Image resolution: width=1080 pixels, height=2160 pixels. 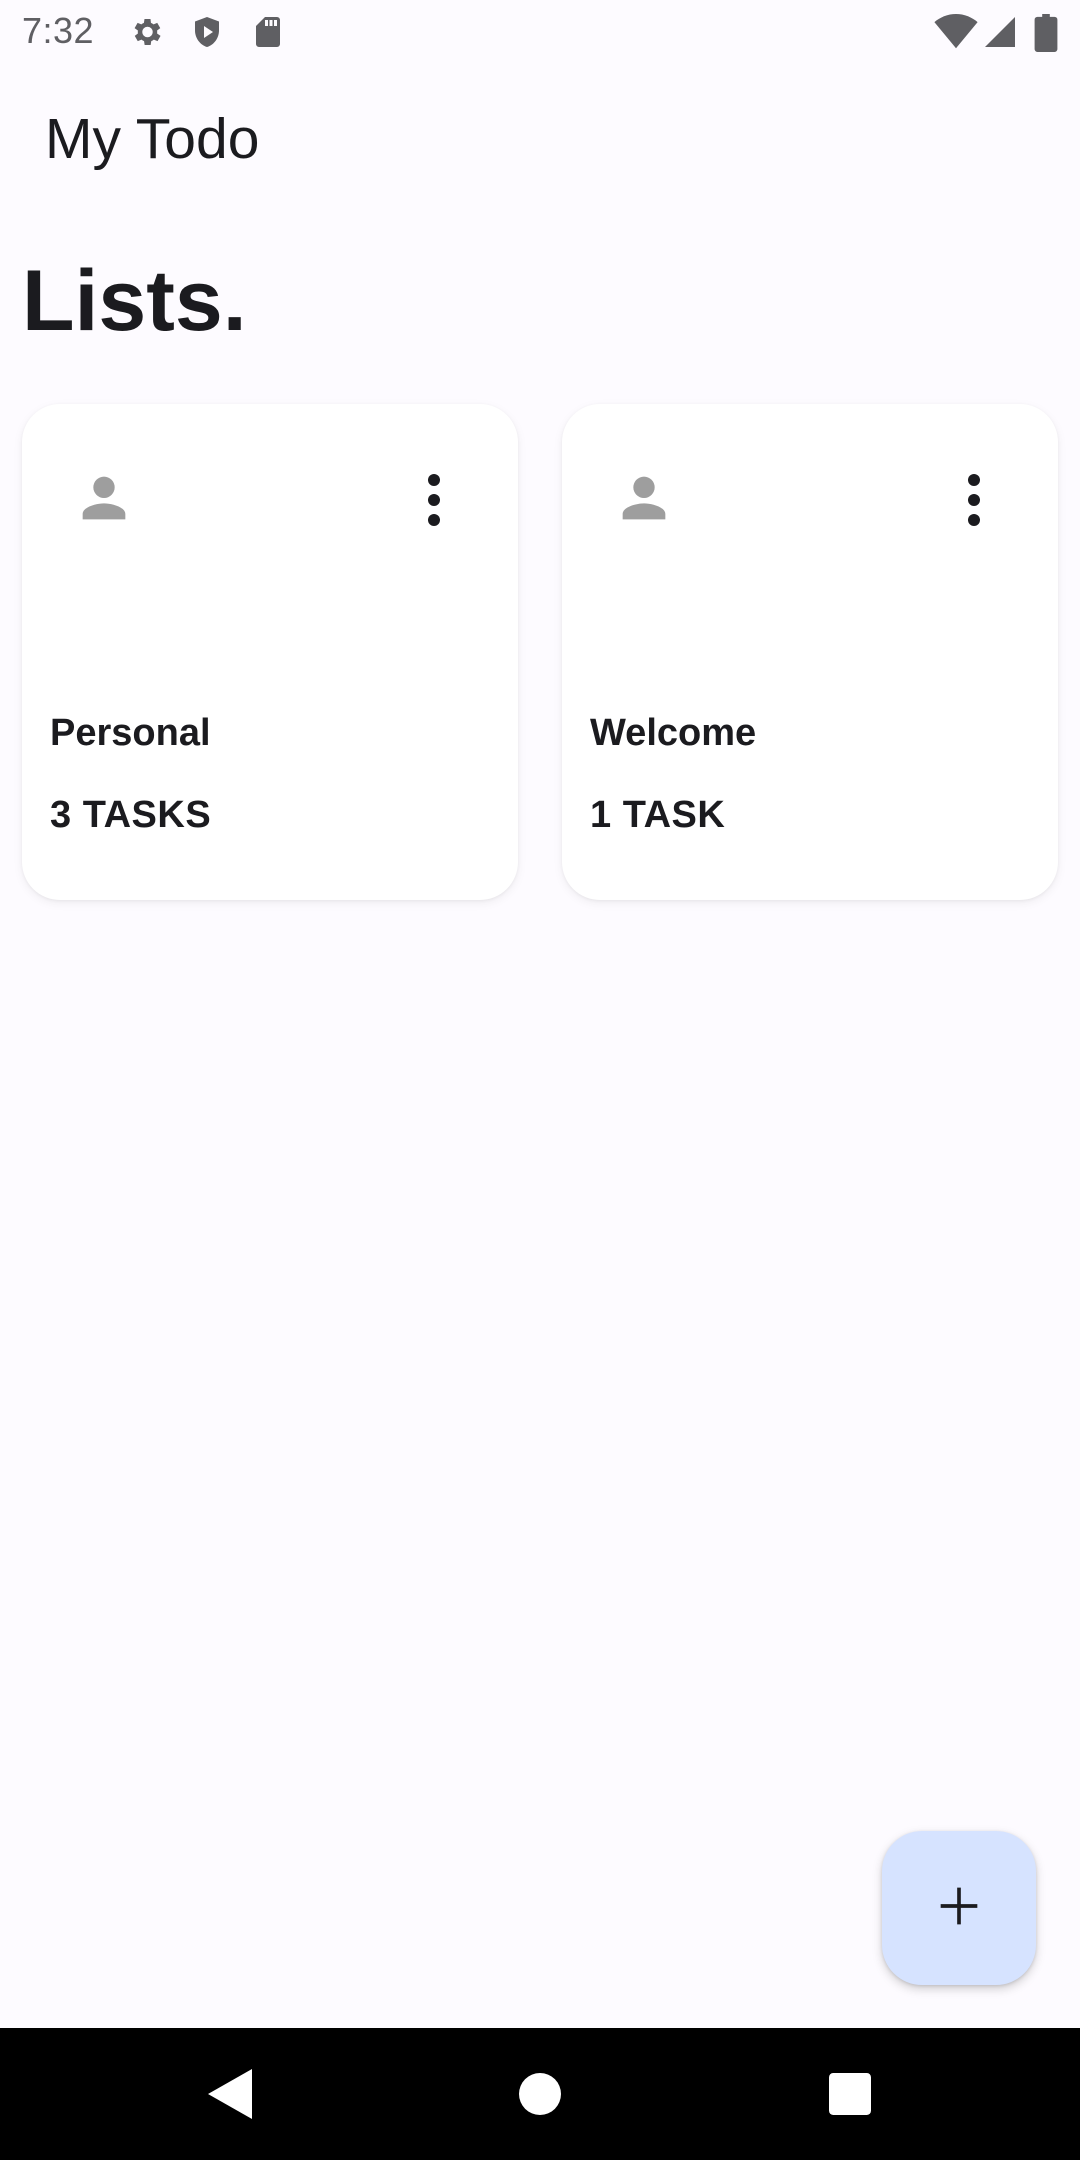 I want to click on task-count: 3 TASKS, so click(x=131, y=815).